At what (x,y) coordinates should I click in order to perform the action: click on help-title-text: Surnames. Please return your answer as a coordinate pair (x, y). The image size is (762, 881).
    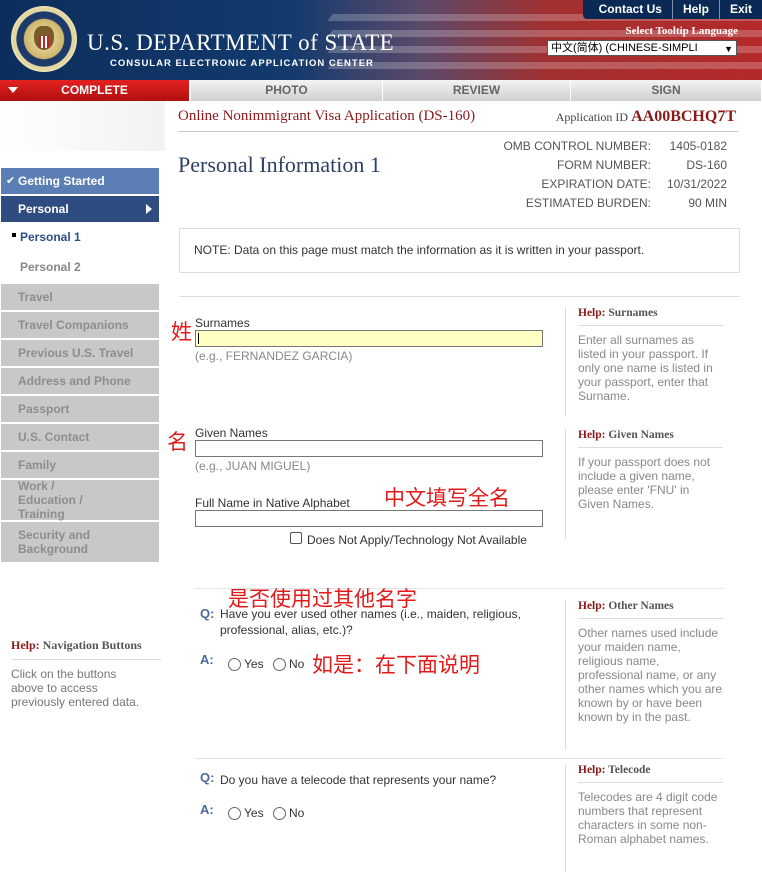
    Looking at the image, I should click on (633, 313).